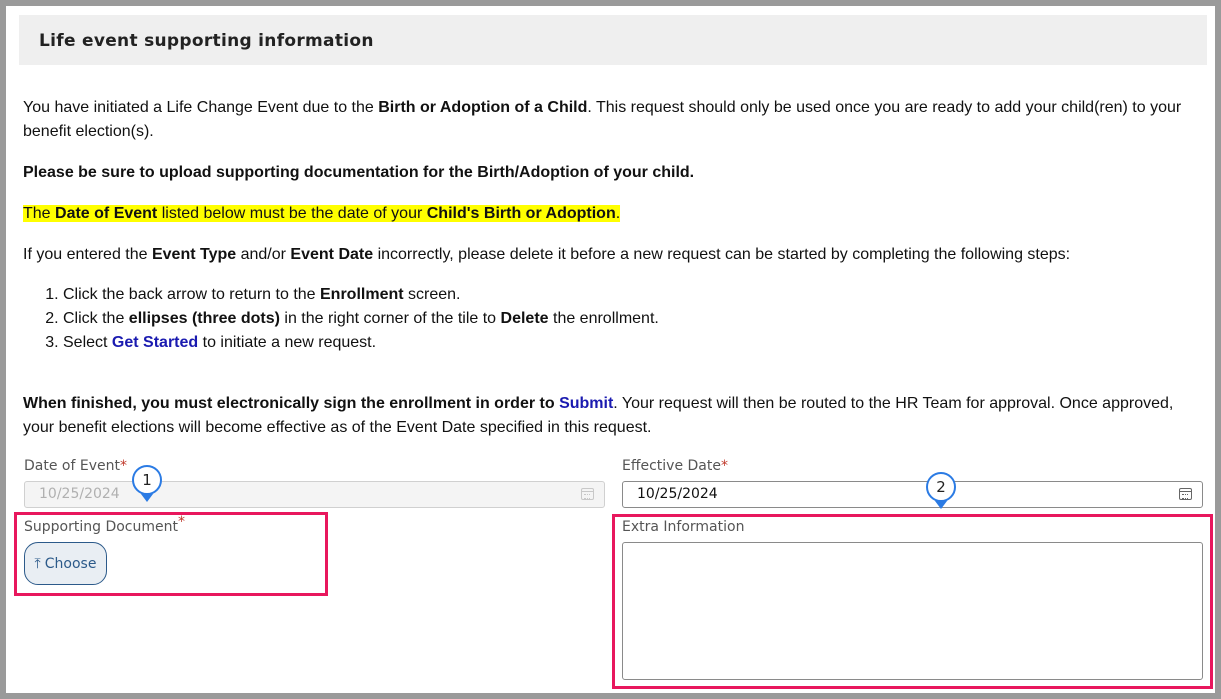 The width and height of the screenshot is (1221, 699). What do you see at coordinates (675, 466) in the screenshot?
I see `effective-date-label: Effective Date*` at bounding box center [675, 466].